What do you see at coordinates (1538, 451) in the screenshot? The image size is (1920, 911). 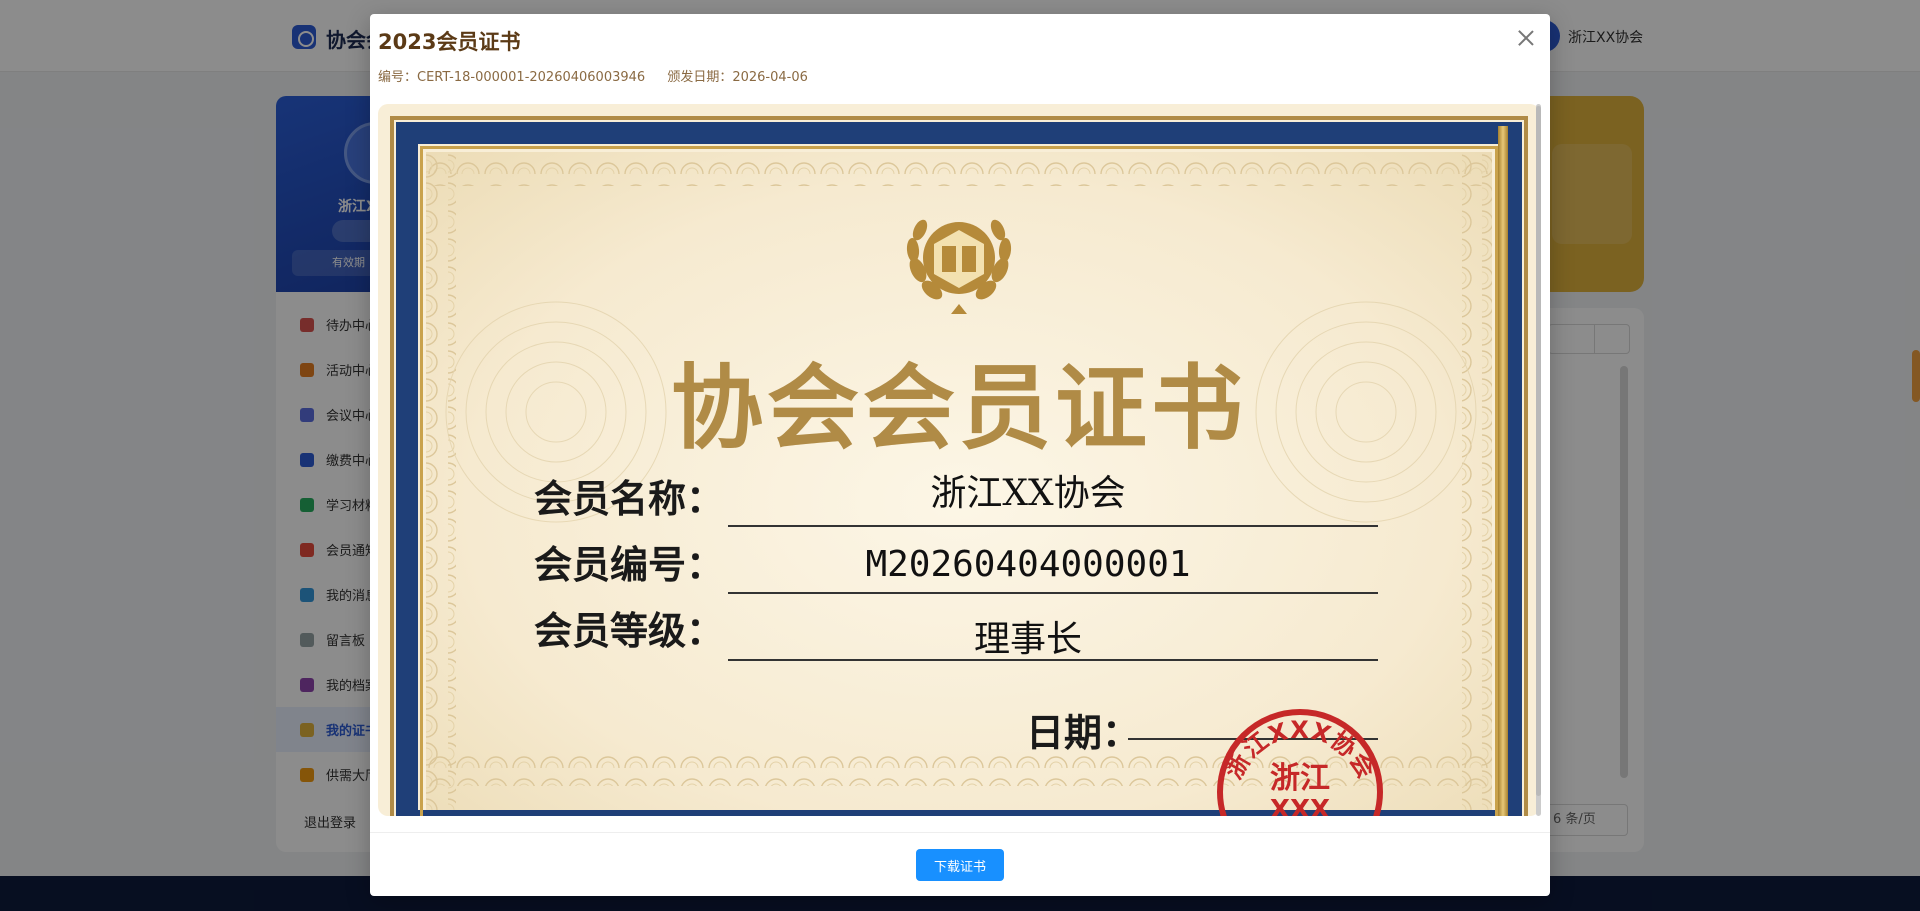 I see `viewer-scrollbar` at bounding box center [1538, 451].